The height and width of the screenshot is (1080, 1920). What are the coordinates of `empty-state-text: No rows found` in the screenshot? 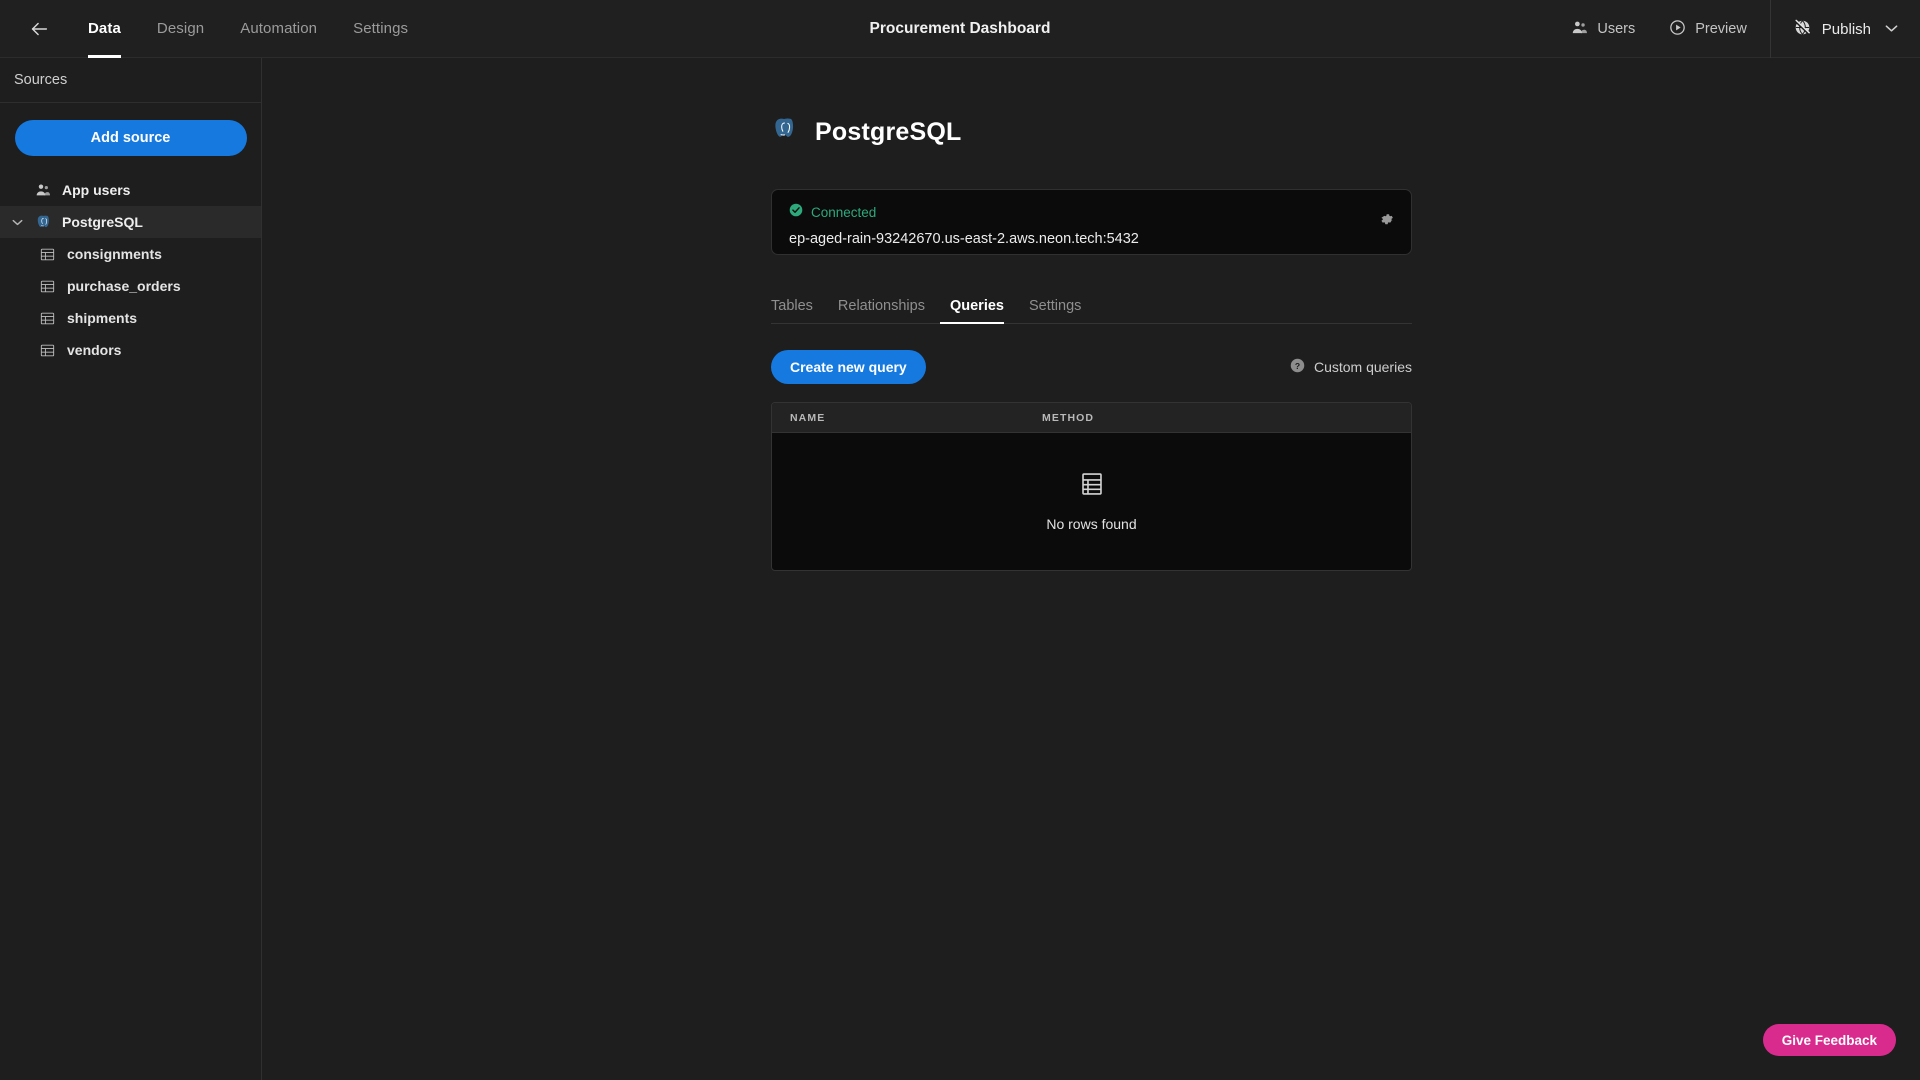 It's located at (1091, 524).